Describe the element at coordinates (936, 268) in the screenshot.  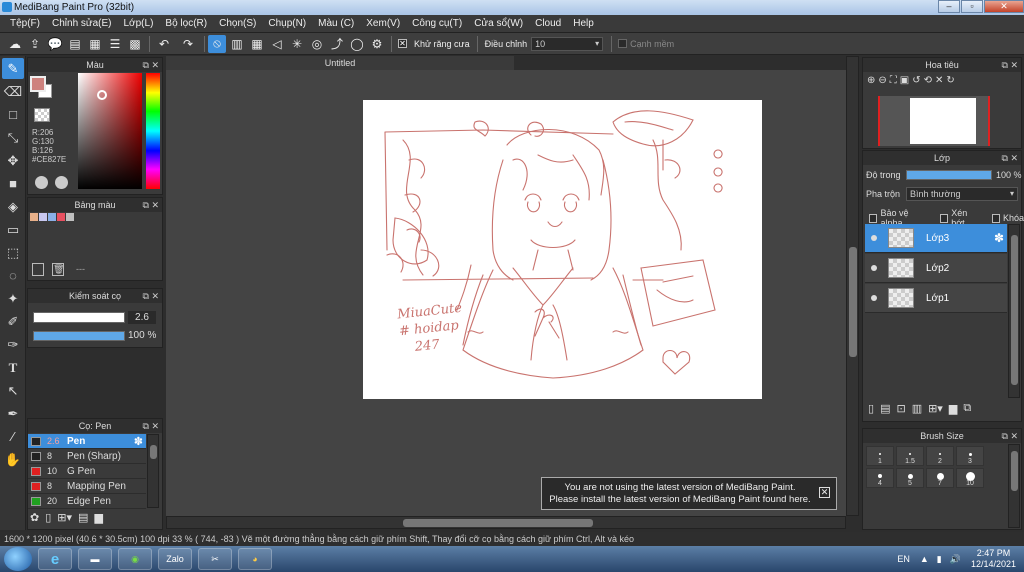
I see `layer-row-lop2: Lớp2` at that location.